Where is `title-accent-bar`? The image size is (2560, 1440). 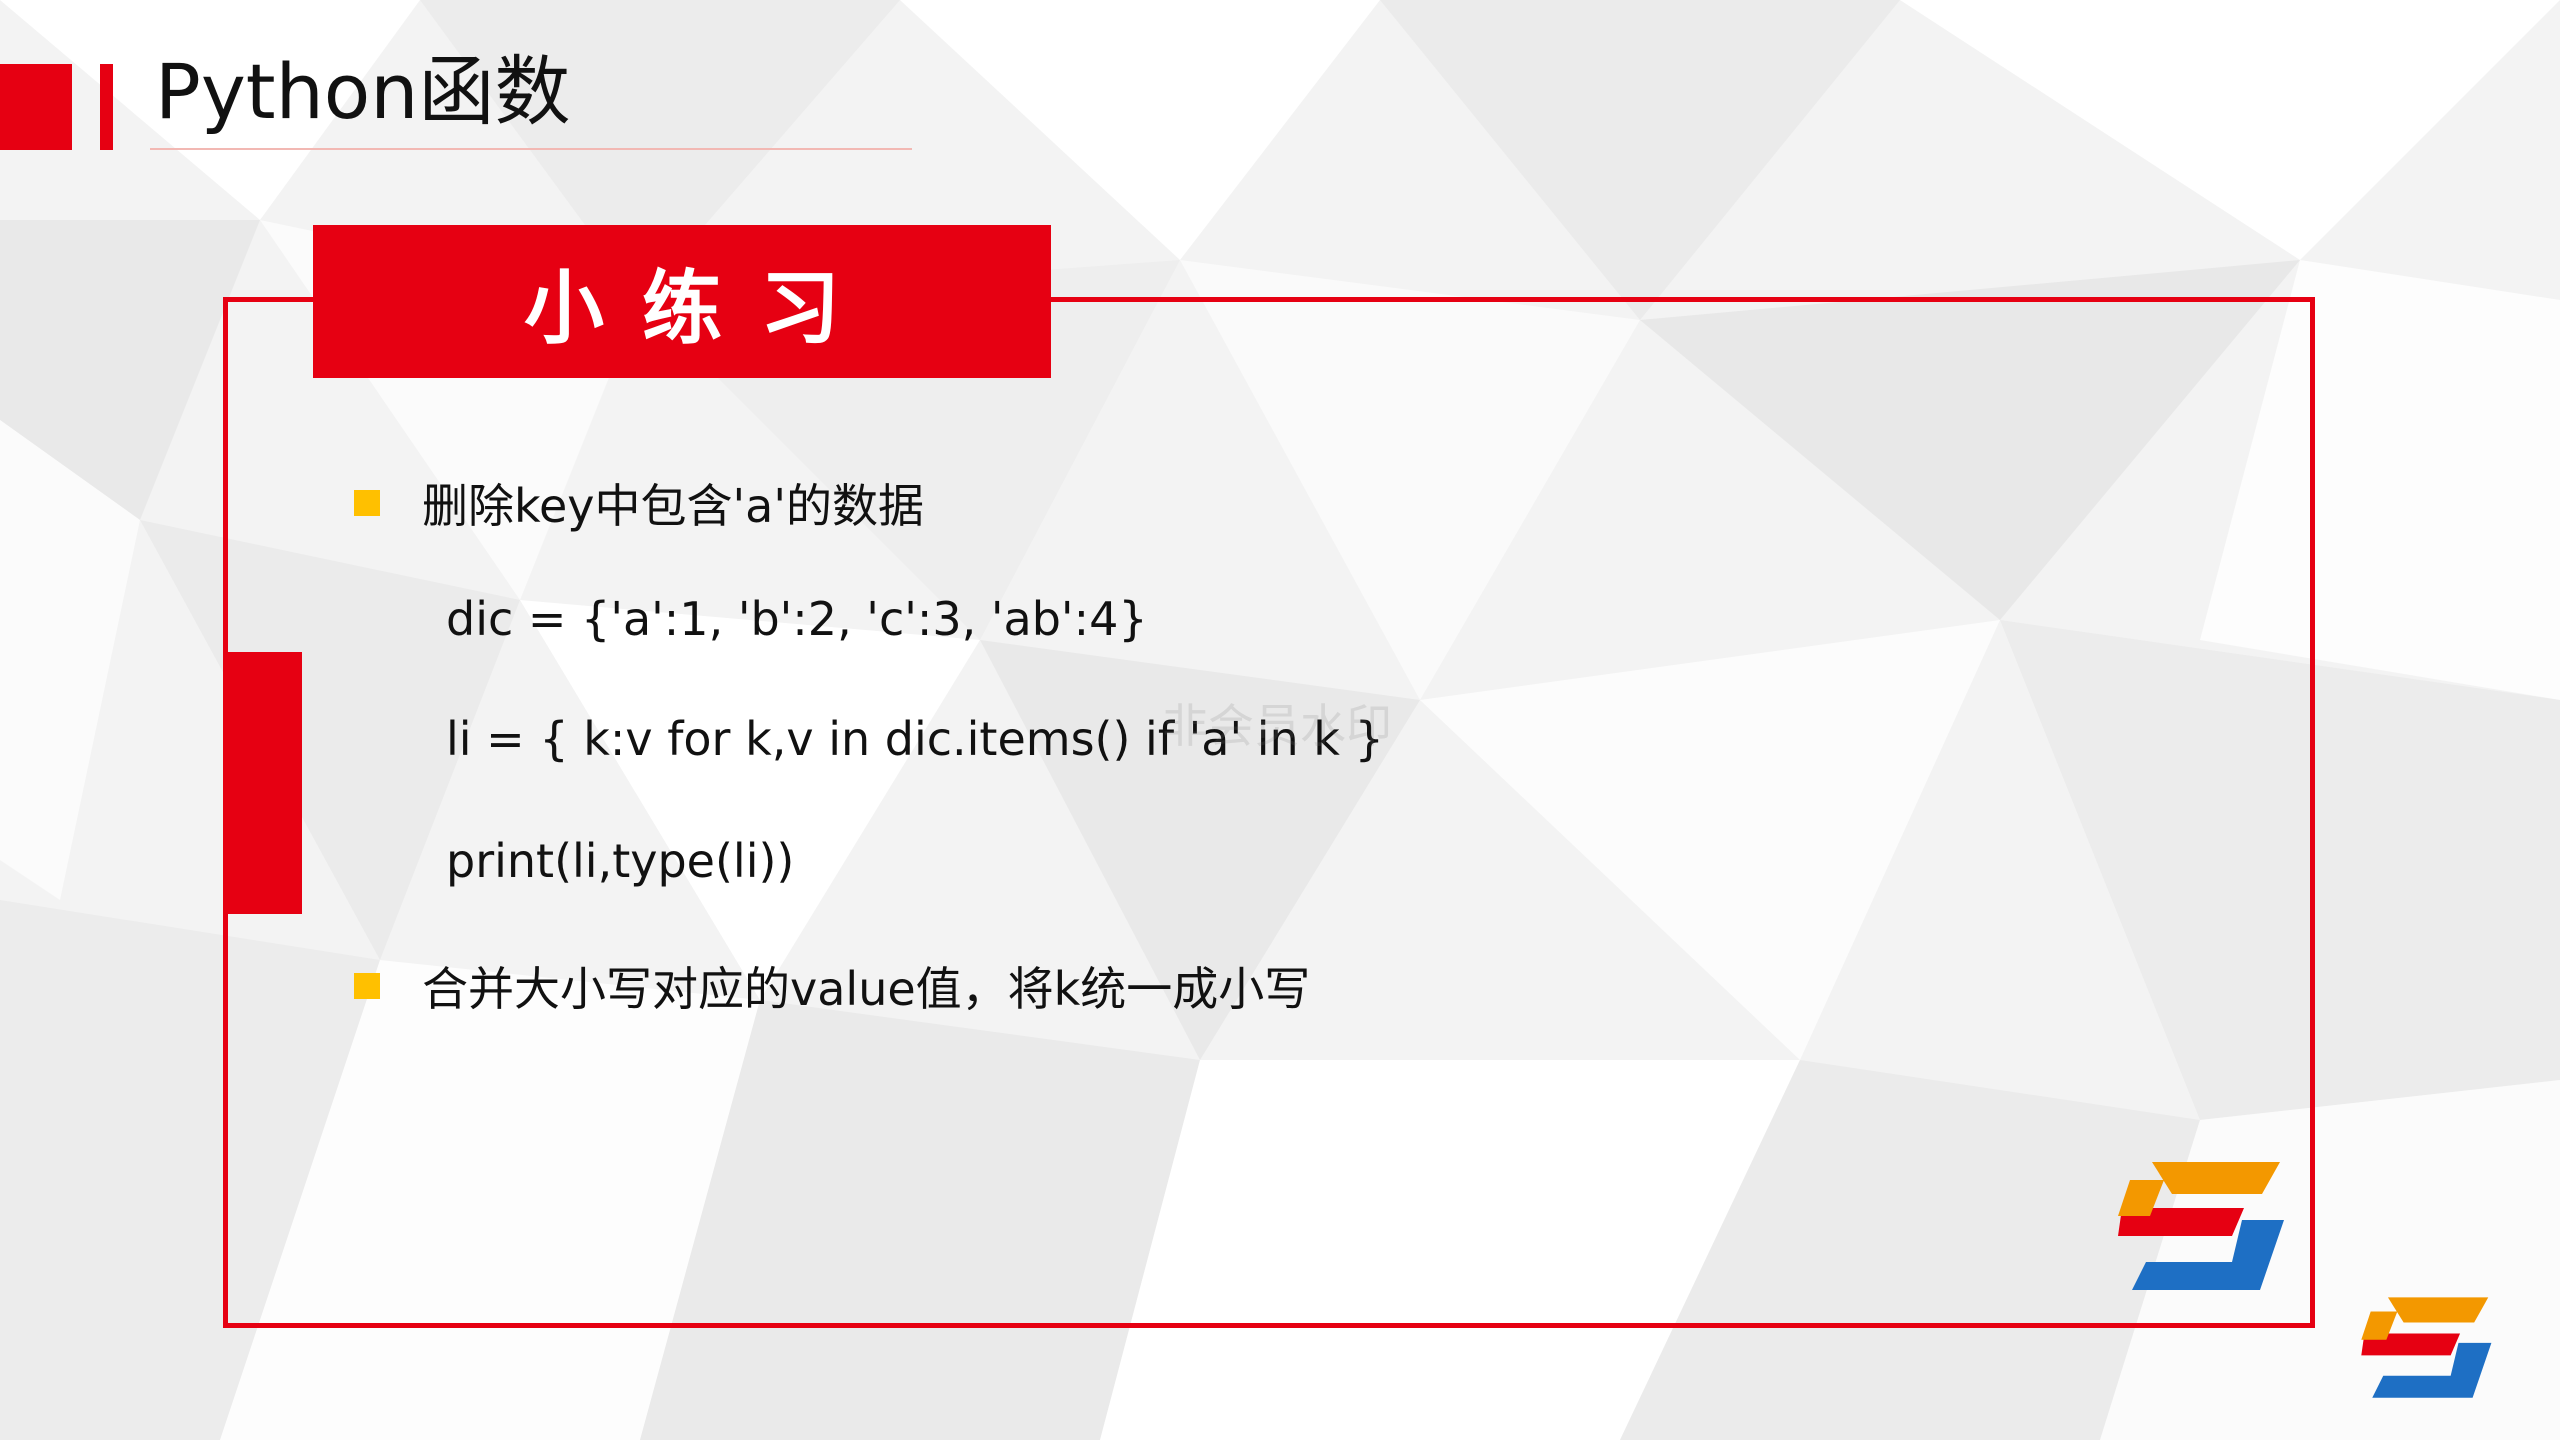
title-accent-bar is located at coordinates (106, 107).